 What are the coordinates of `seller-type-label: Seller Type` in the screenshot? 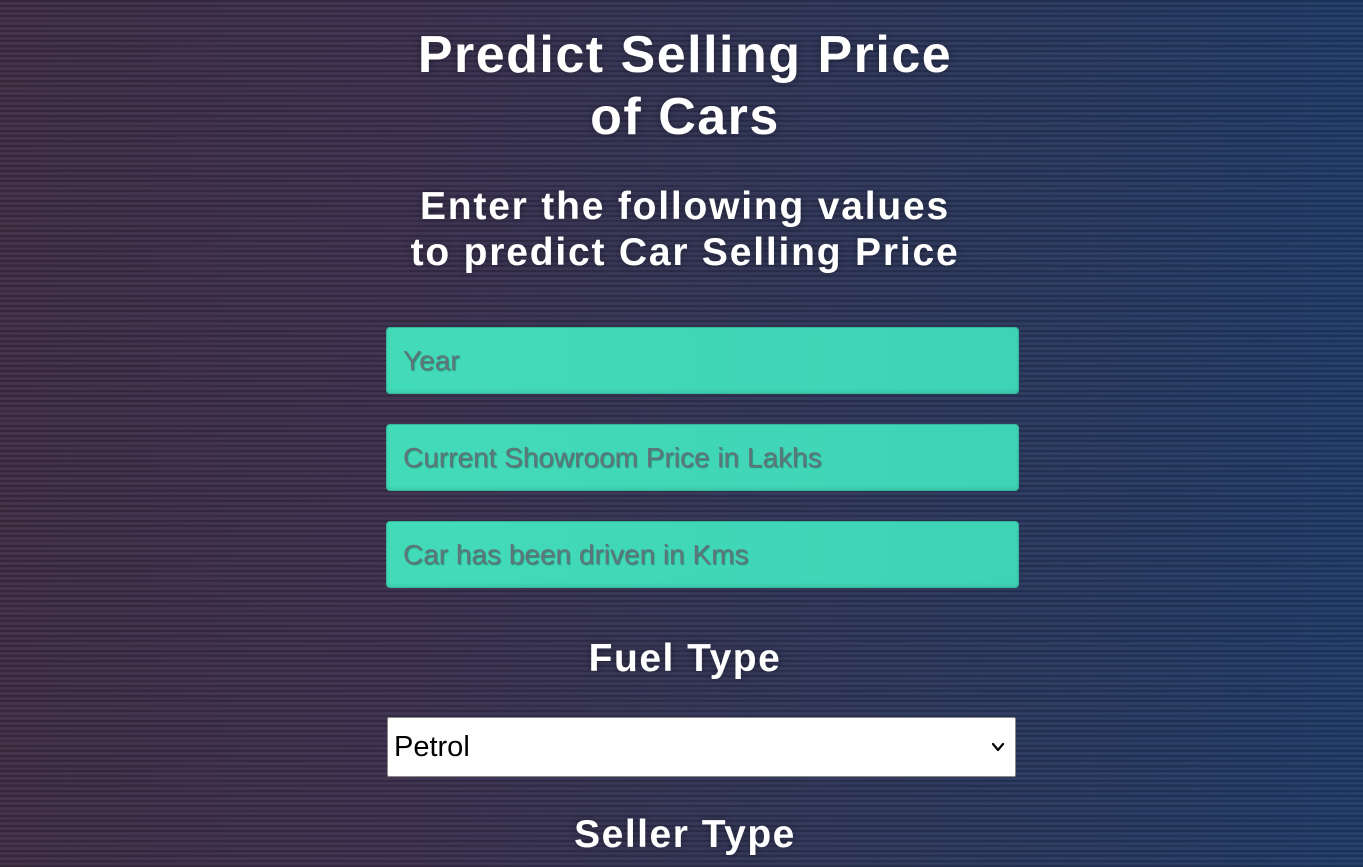 It's located at (685, 834).